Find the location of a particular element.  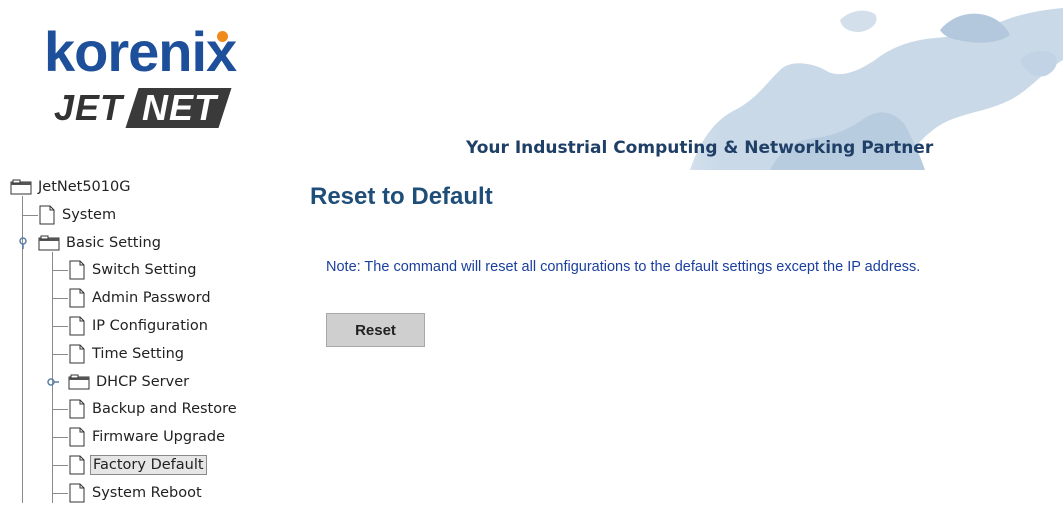

tree-item-label: IP Configuration is located at coordinates (150, 326).